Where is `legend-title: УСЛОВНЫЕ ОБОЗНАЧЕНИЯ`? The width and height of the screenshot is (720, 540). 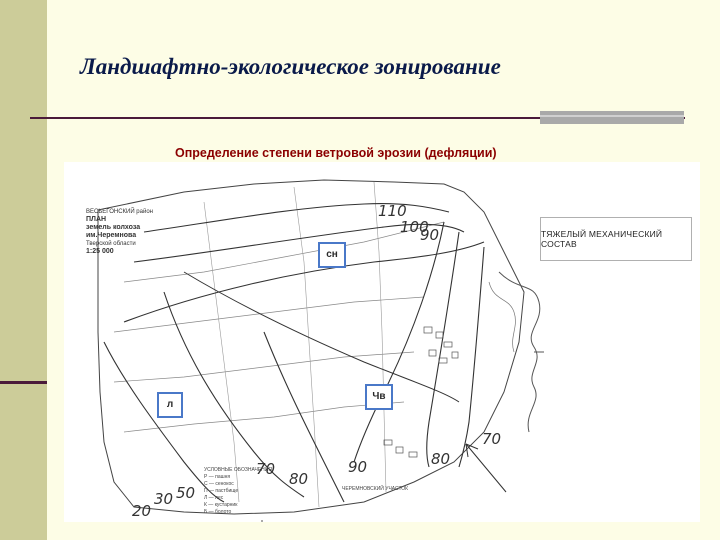 legend-title: УСЛОВНЫЕ ОБОЗНАЧЕНИЯ is located at coordinates (238, 470).